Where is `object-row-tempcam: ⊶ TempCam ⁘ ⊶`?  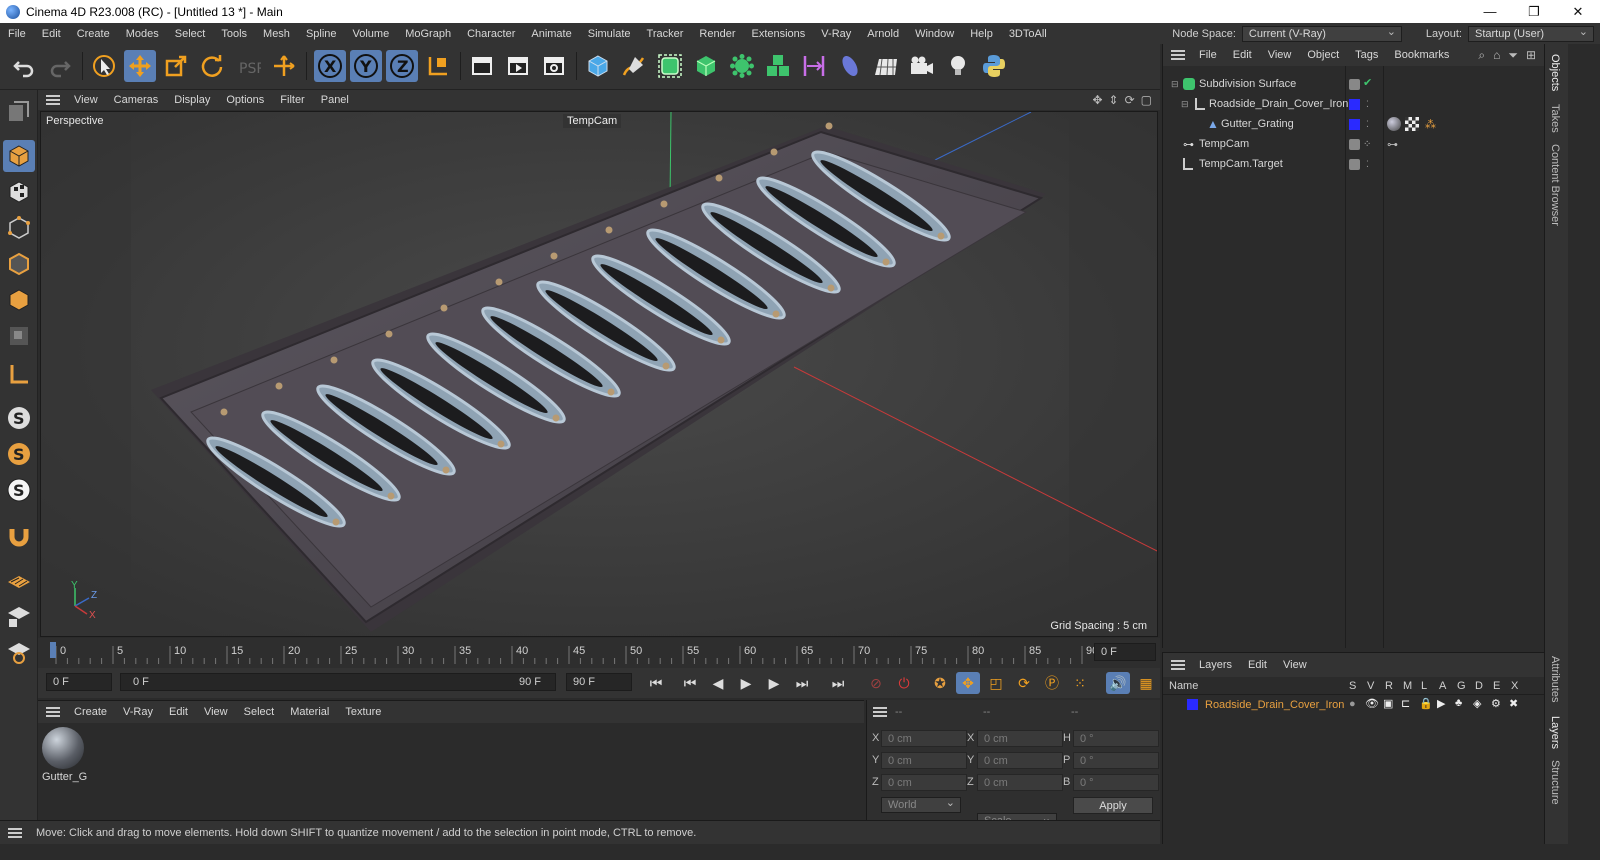 object-row-tempcam: ⊶ TempCam ⁘ ⊶ is located at coordinates (1354, 144).